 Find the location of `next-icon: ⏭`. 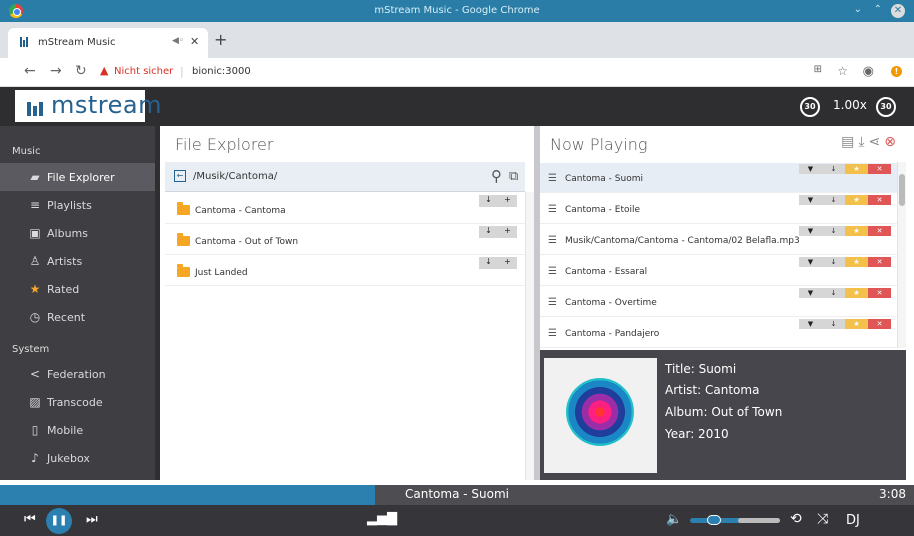

next-icon: ⏭ is located at coordinates (92, 519).